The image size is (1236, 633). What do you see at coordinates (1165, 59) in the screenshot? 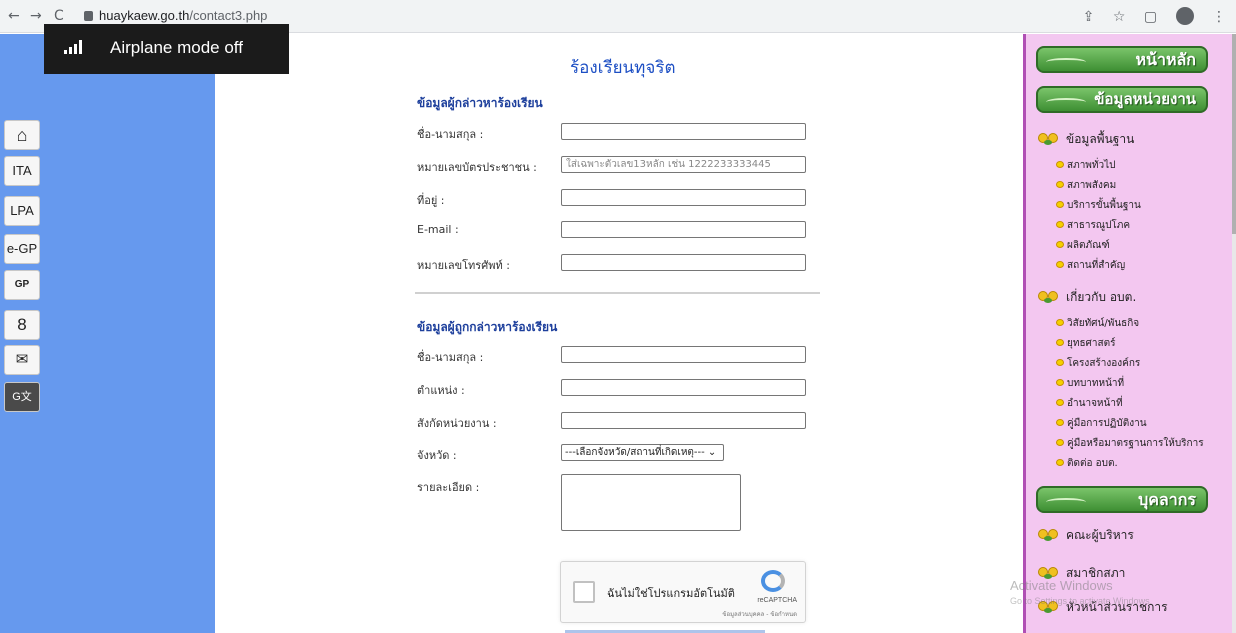
I see `home-menu-label: หน้าหลัก` at bounding box center [1165, 59].